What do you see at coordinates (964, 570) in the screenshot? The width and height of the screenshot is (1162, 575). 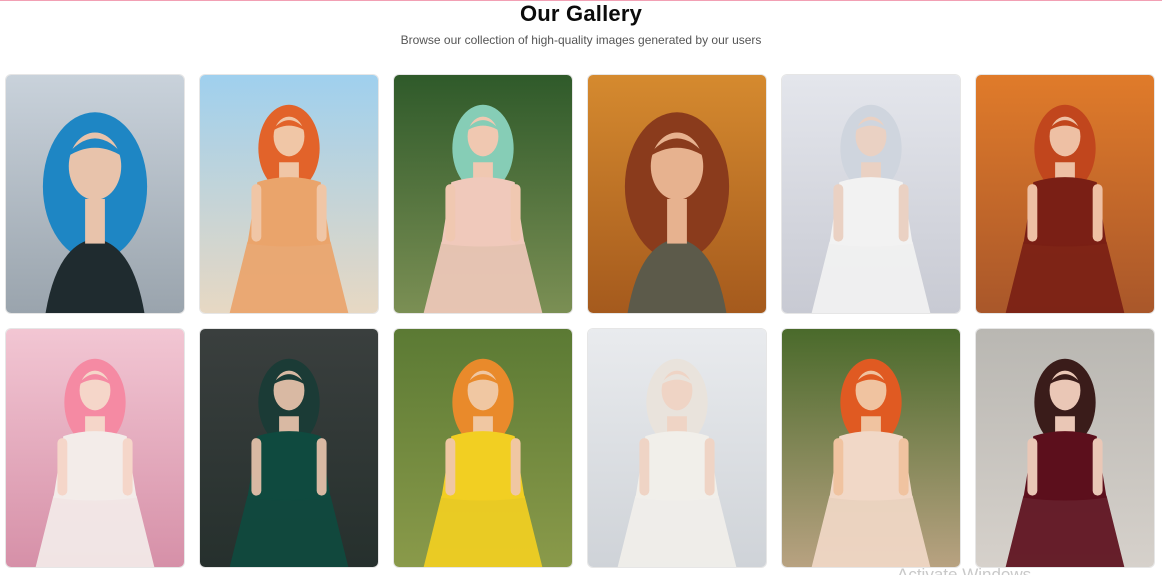 I see `activate-windows-watermark: Activate Windows` at bounding box center [964, 570].